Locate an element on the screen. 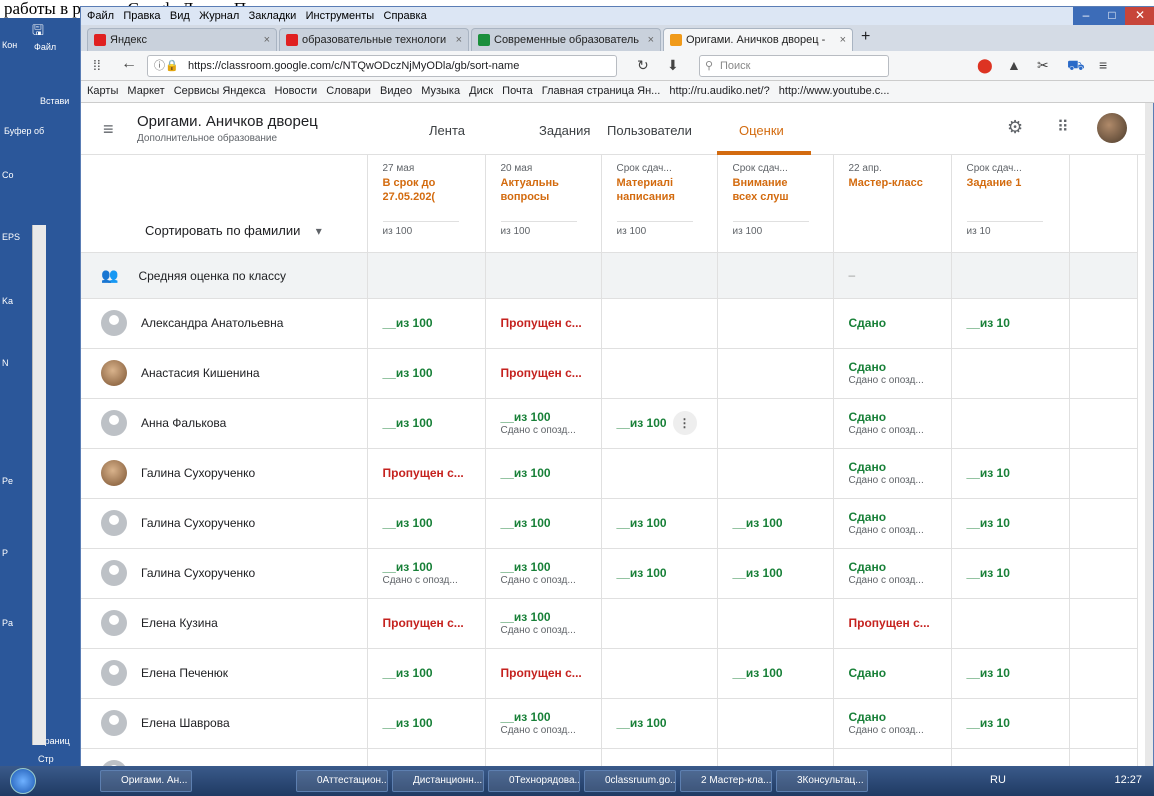  drive-icon: ▲ is located at coordinates (1014, 65).